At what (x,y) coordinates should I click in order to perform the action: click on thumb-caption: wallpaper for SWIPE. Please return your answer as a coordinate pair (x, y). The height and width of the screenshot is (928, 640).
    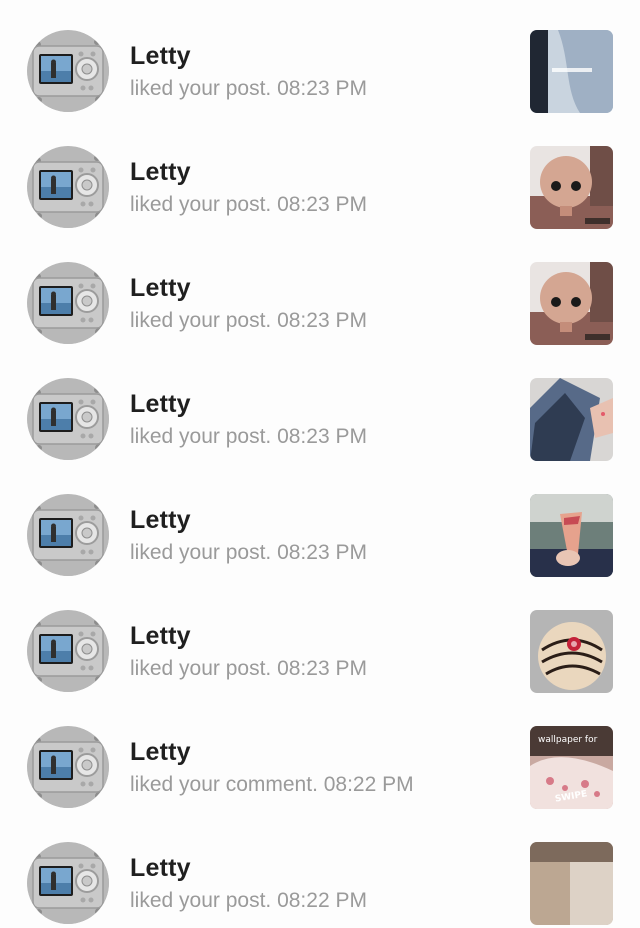
    Looking at the image, I should click on (571, 767).